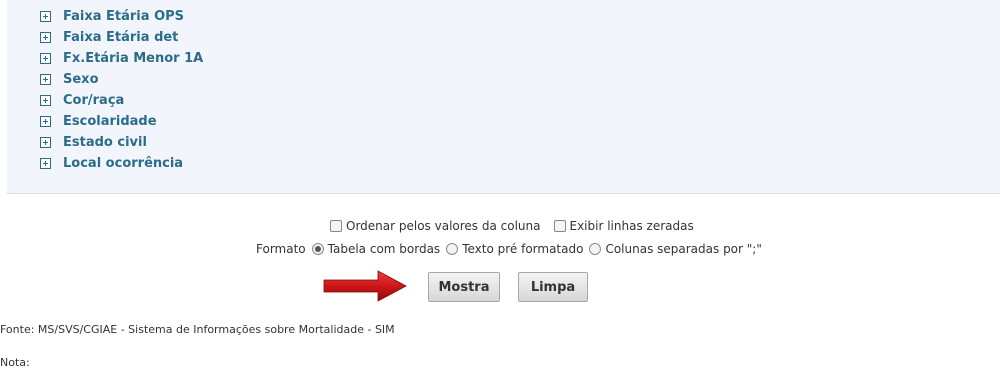 The height and width of the screenshot is (369, 1000). I want to click on tree-item-label: Faixa Etária det, so click(121, 37).